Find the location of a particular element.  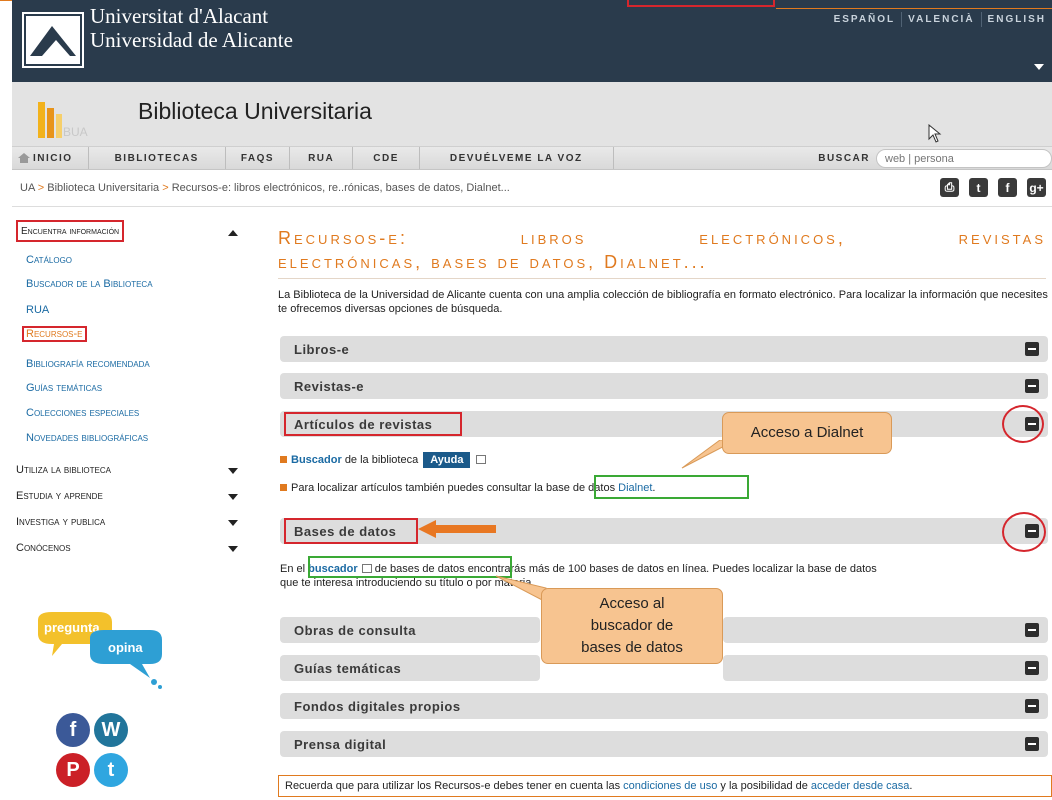

title-divider is located at coordinates (662, 278).